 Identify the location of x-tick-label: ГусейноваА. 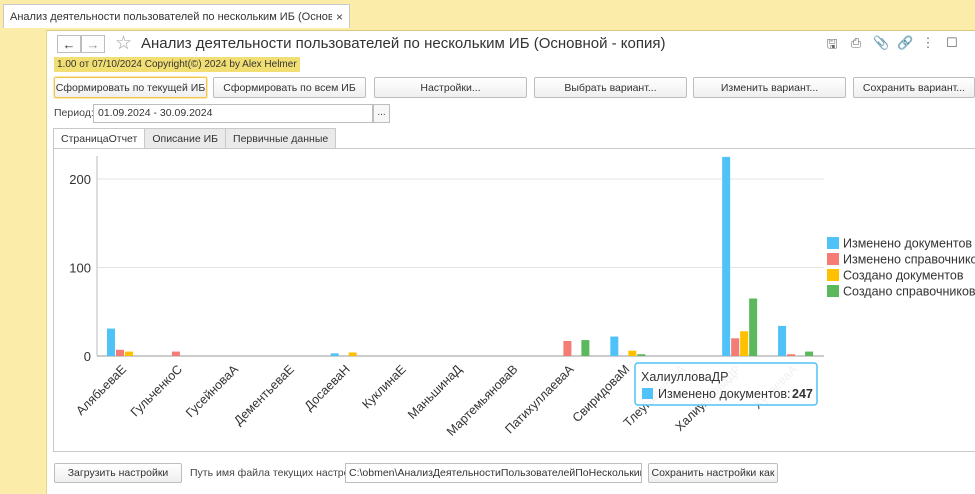
(212, 391).